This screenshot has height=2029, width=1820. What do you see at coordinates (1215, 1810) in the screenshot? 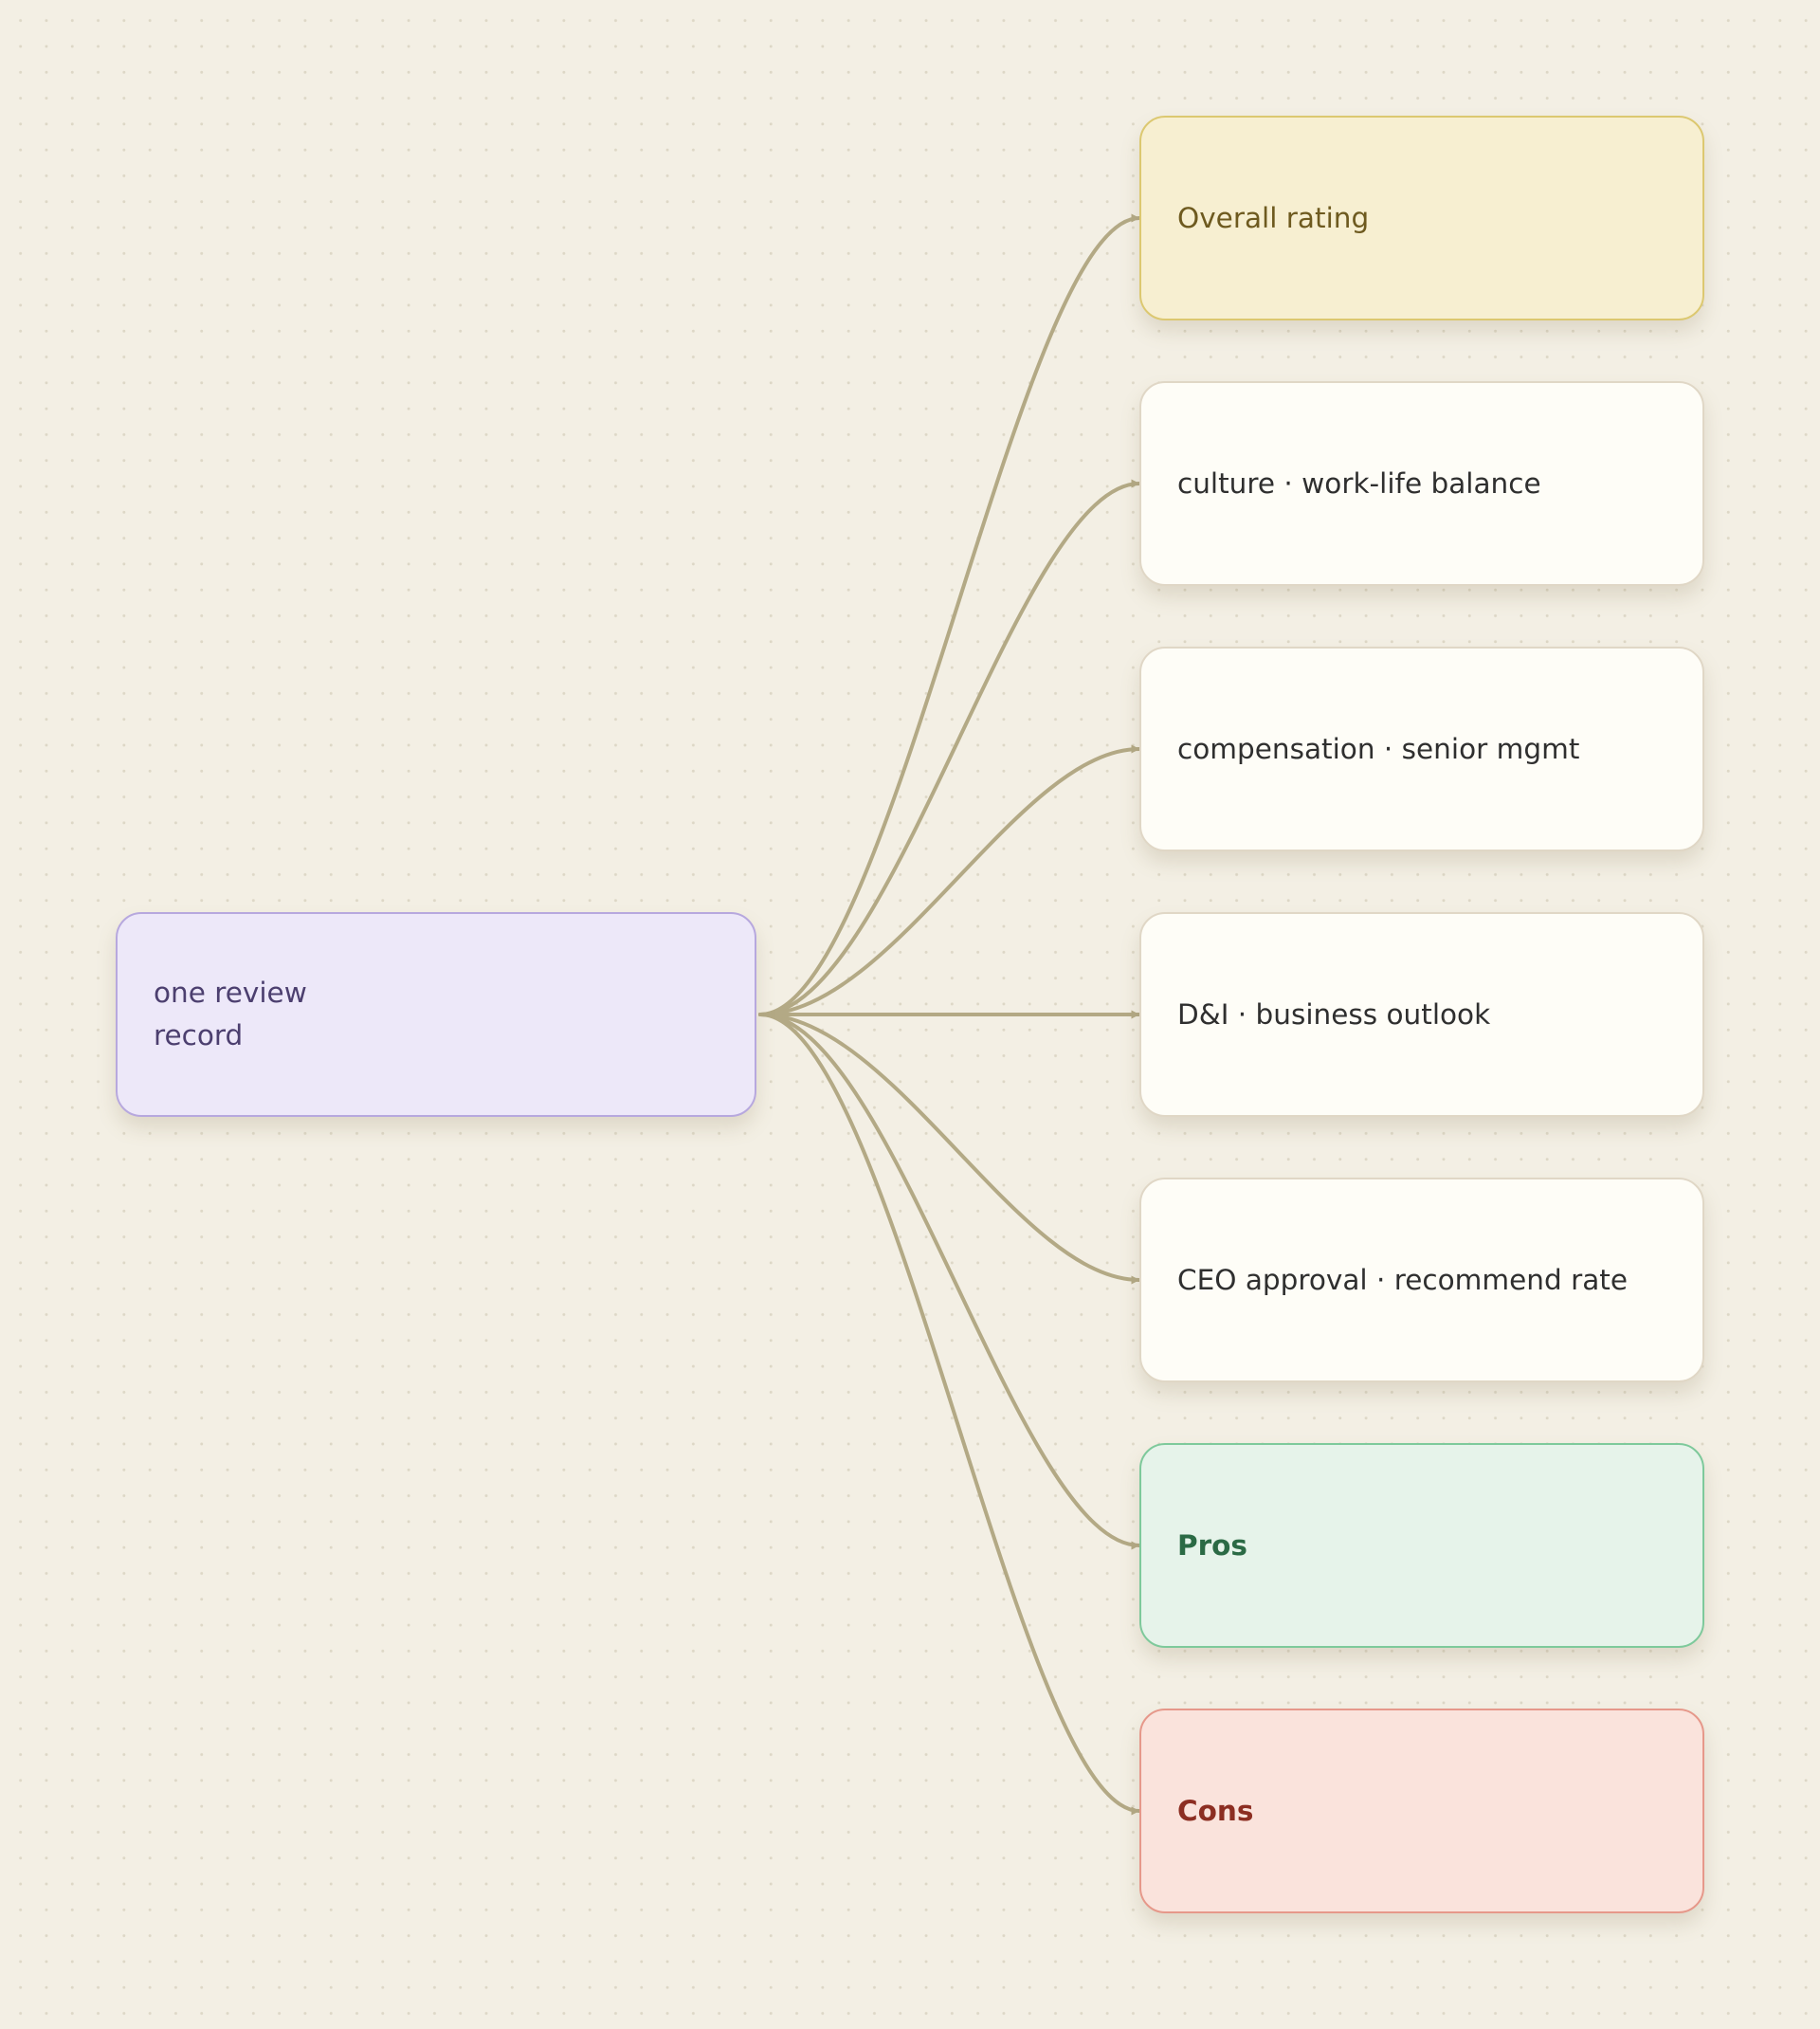
I see `target-node-label: Cons` at bounding box center [1215, 1810].